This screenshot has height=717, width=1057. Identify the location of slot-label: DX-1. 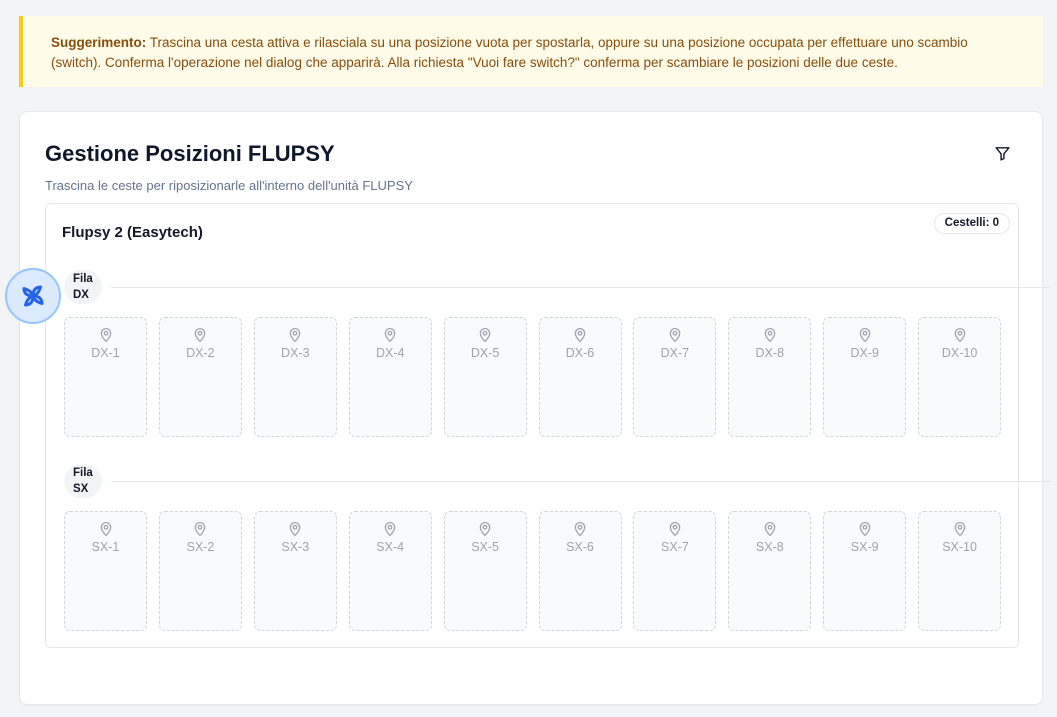
(105, 353).